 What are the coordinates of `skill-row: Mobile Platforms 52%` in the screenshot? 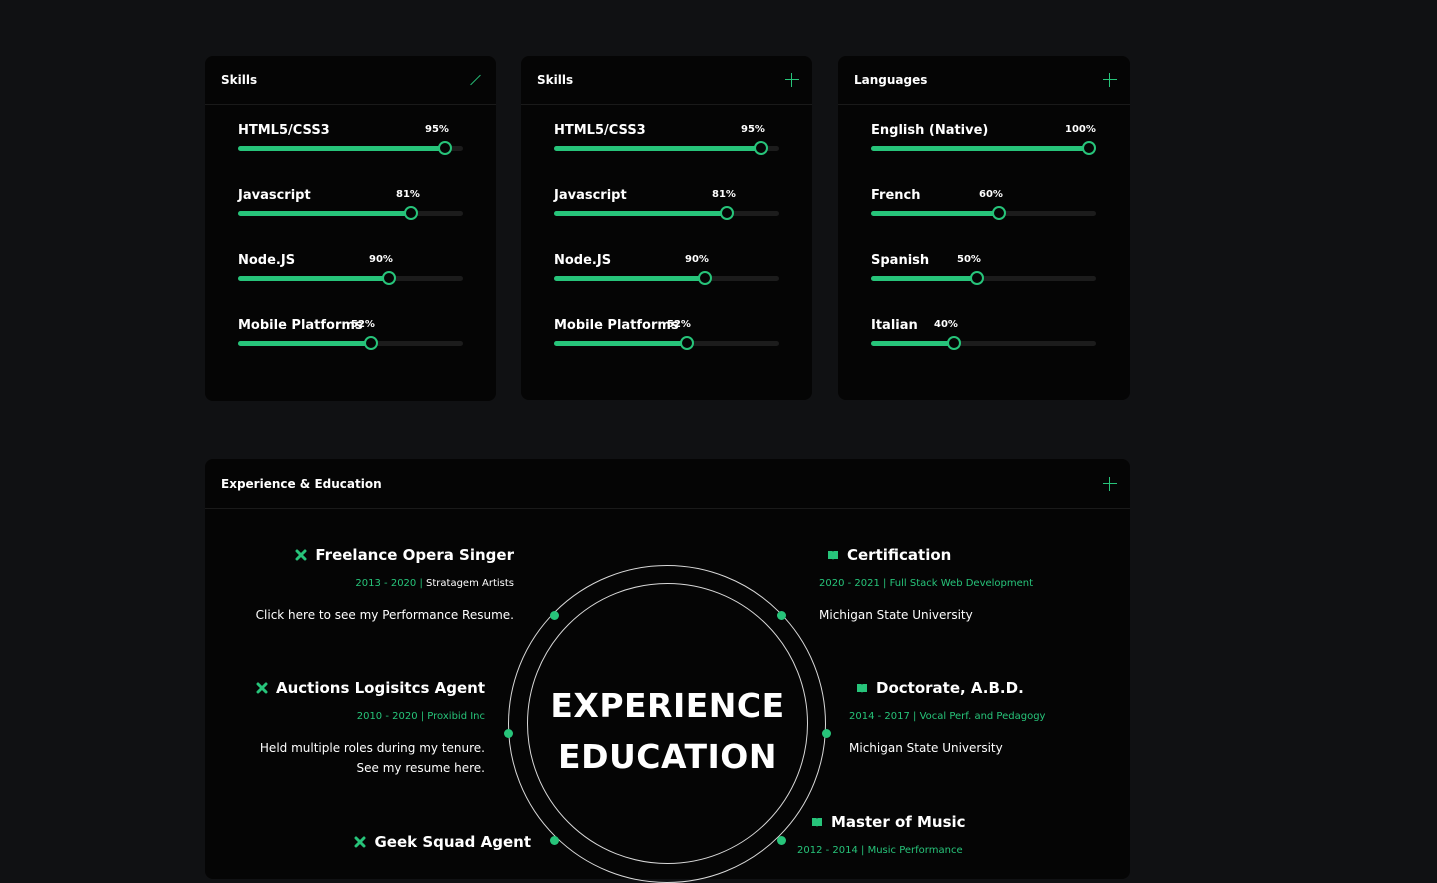 It's located at (350, 338).